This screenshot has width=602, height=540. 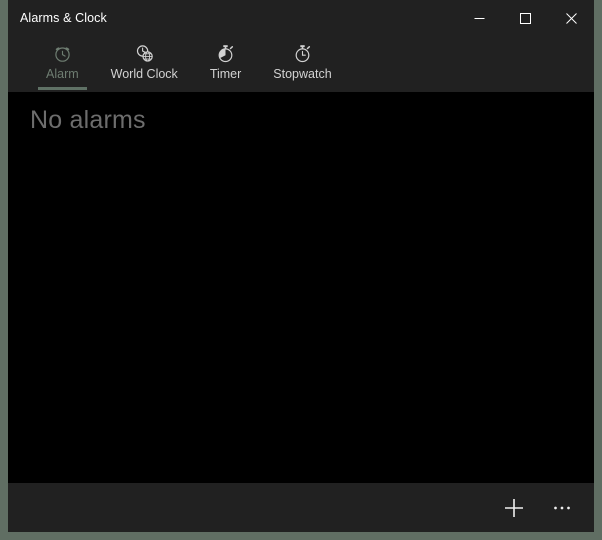 I want to click on tab-stopwatch: Stopwatch, so click(x=302, y=64).